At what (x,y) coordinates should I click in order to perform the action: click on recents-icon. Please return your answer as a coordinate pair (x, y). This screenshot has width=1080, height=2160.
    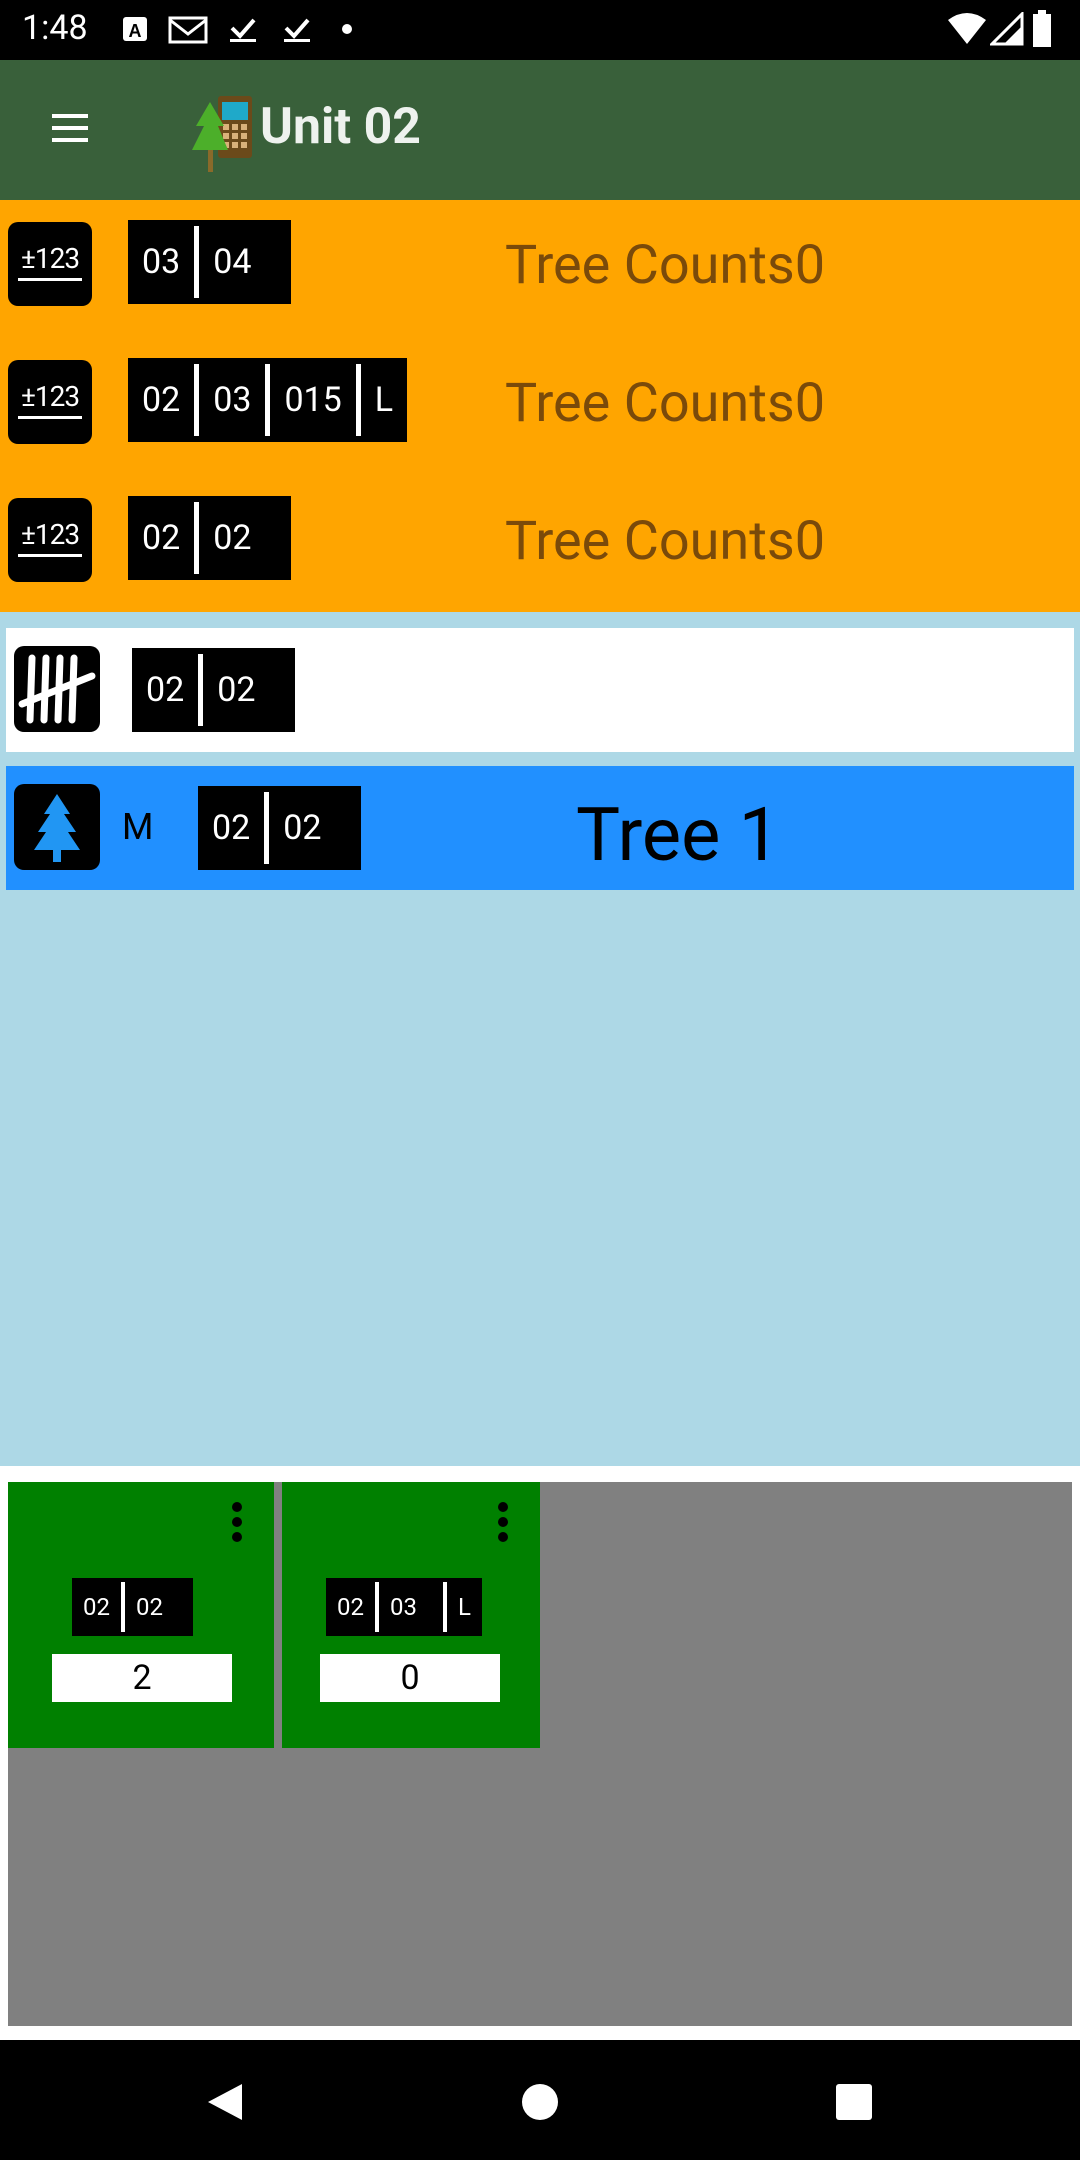
    Looking at the image, I should click on (854, 2102).